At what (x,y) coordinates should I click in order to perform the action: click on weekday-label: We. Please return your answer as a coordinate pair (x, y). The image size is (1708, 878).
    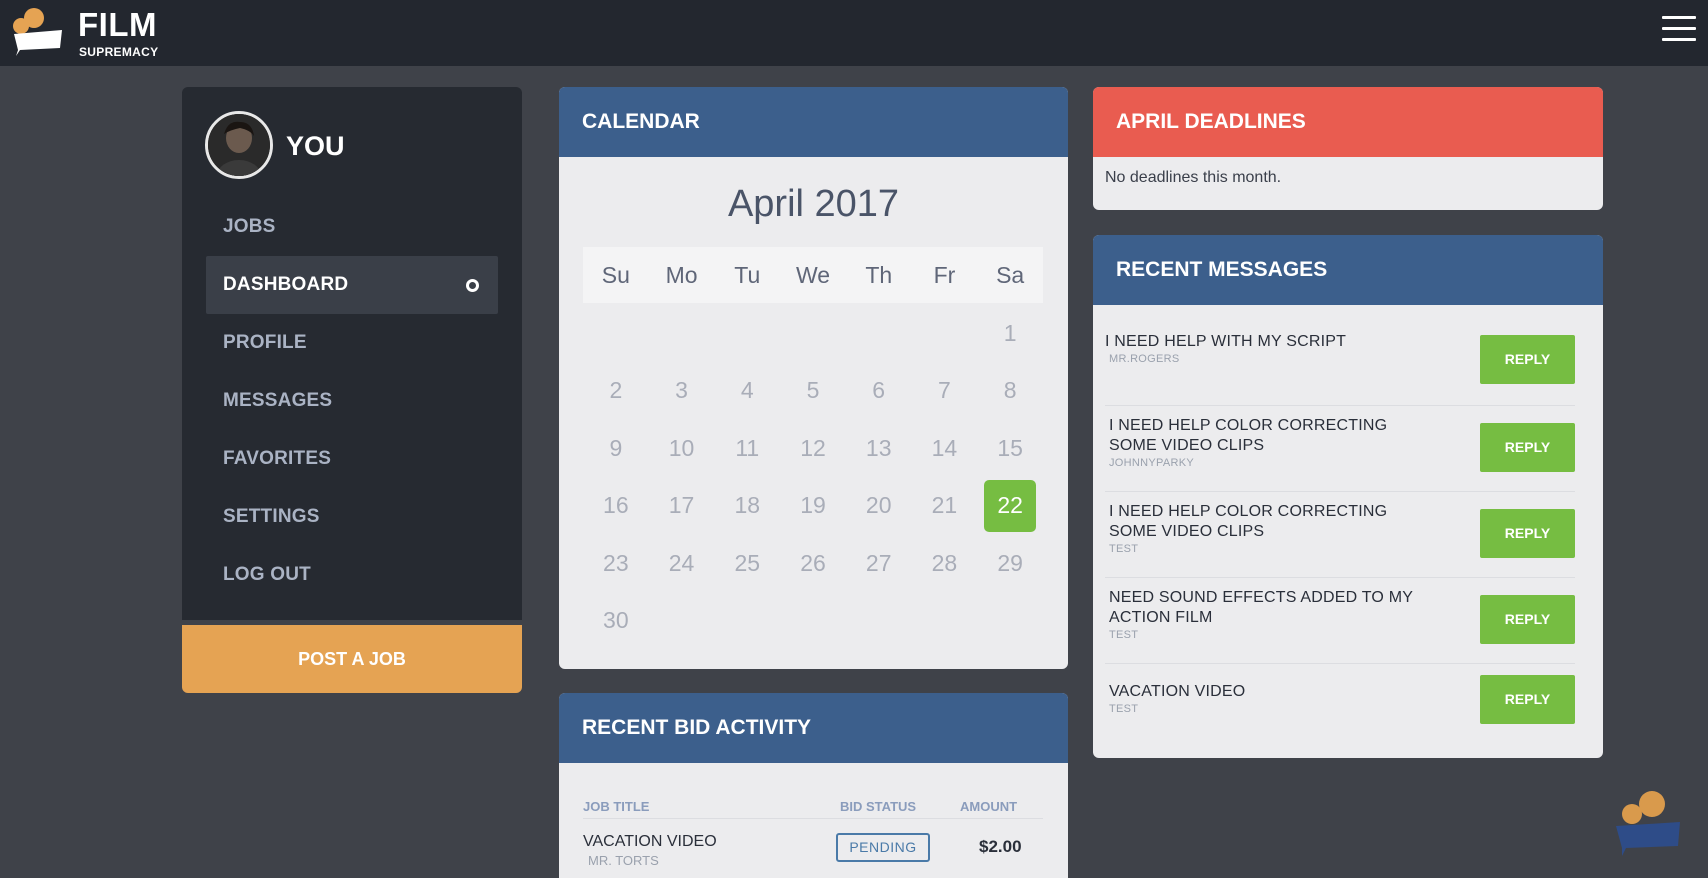
    Looking at the image, I should click on (813, 275).